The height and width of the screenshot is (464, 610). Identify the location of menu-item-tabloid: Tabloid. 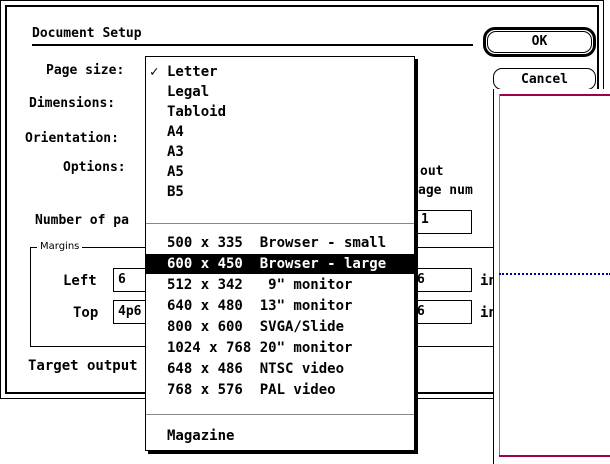
(280, 112).